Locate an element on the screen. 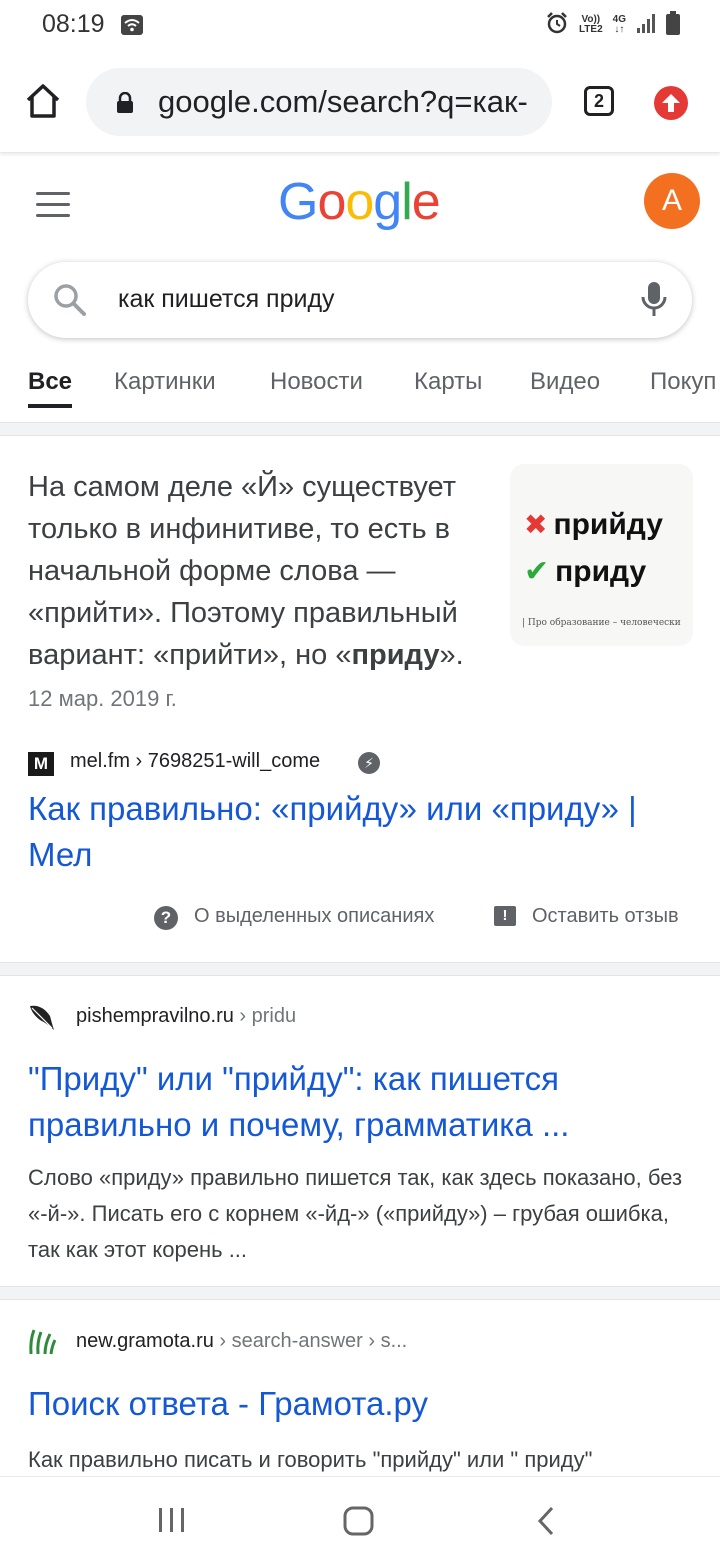 This screenshot has height=1561, width=720. menu-button is located at coordinates (53, 205).